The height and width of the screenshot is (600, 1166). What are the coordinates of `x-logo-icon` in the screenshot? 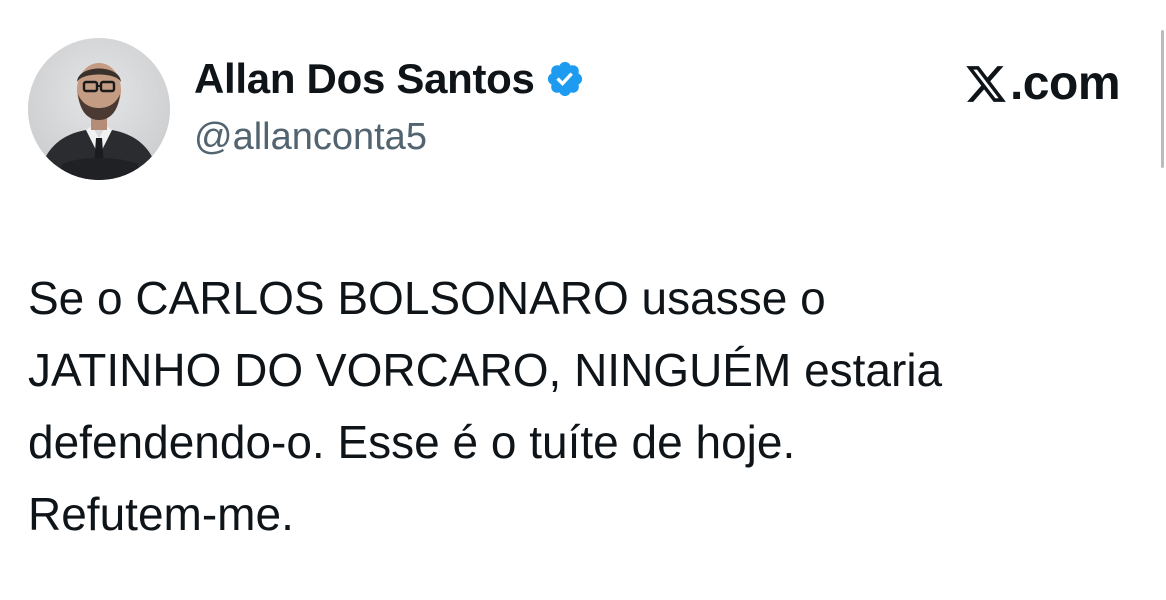 It's located at (986, 84).